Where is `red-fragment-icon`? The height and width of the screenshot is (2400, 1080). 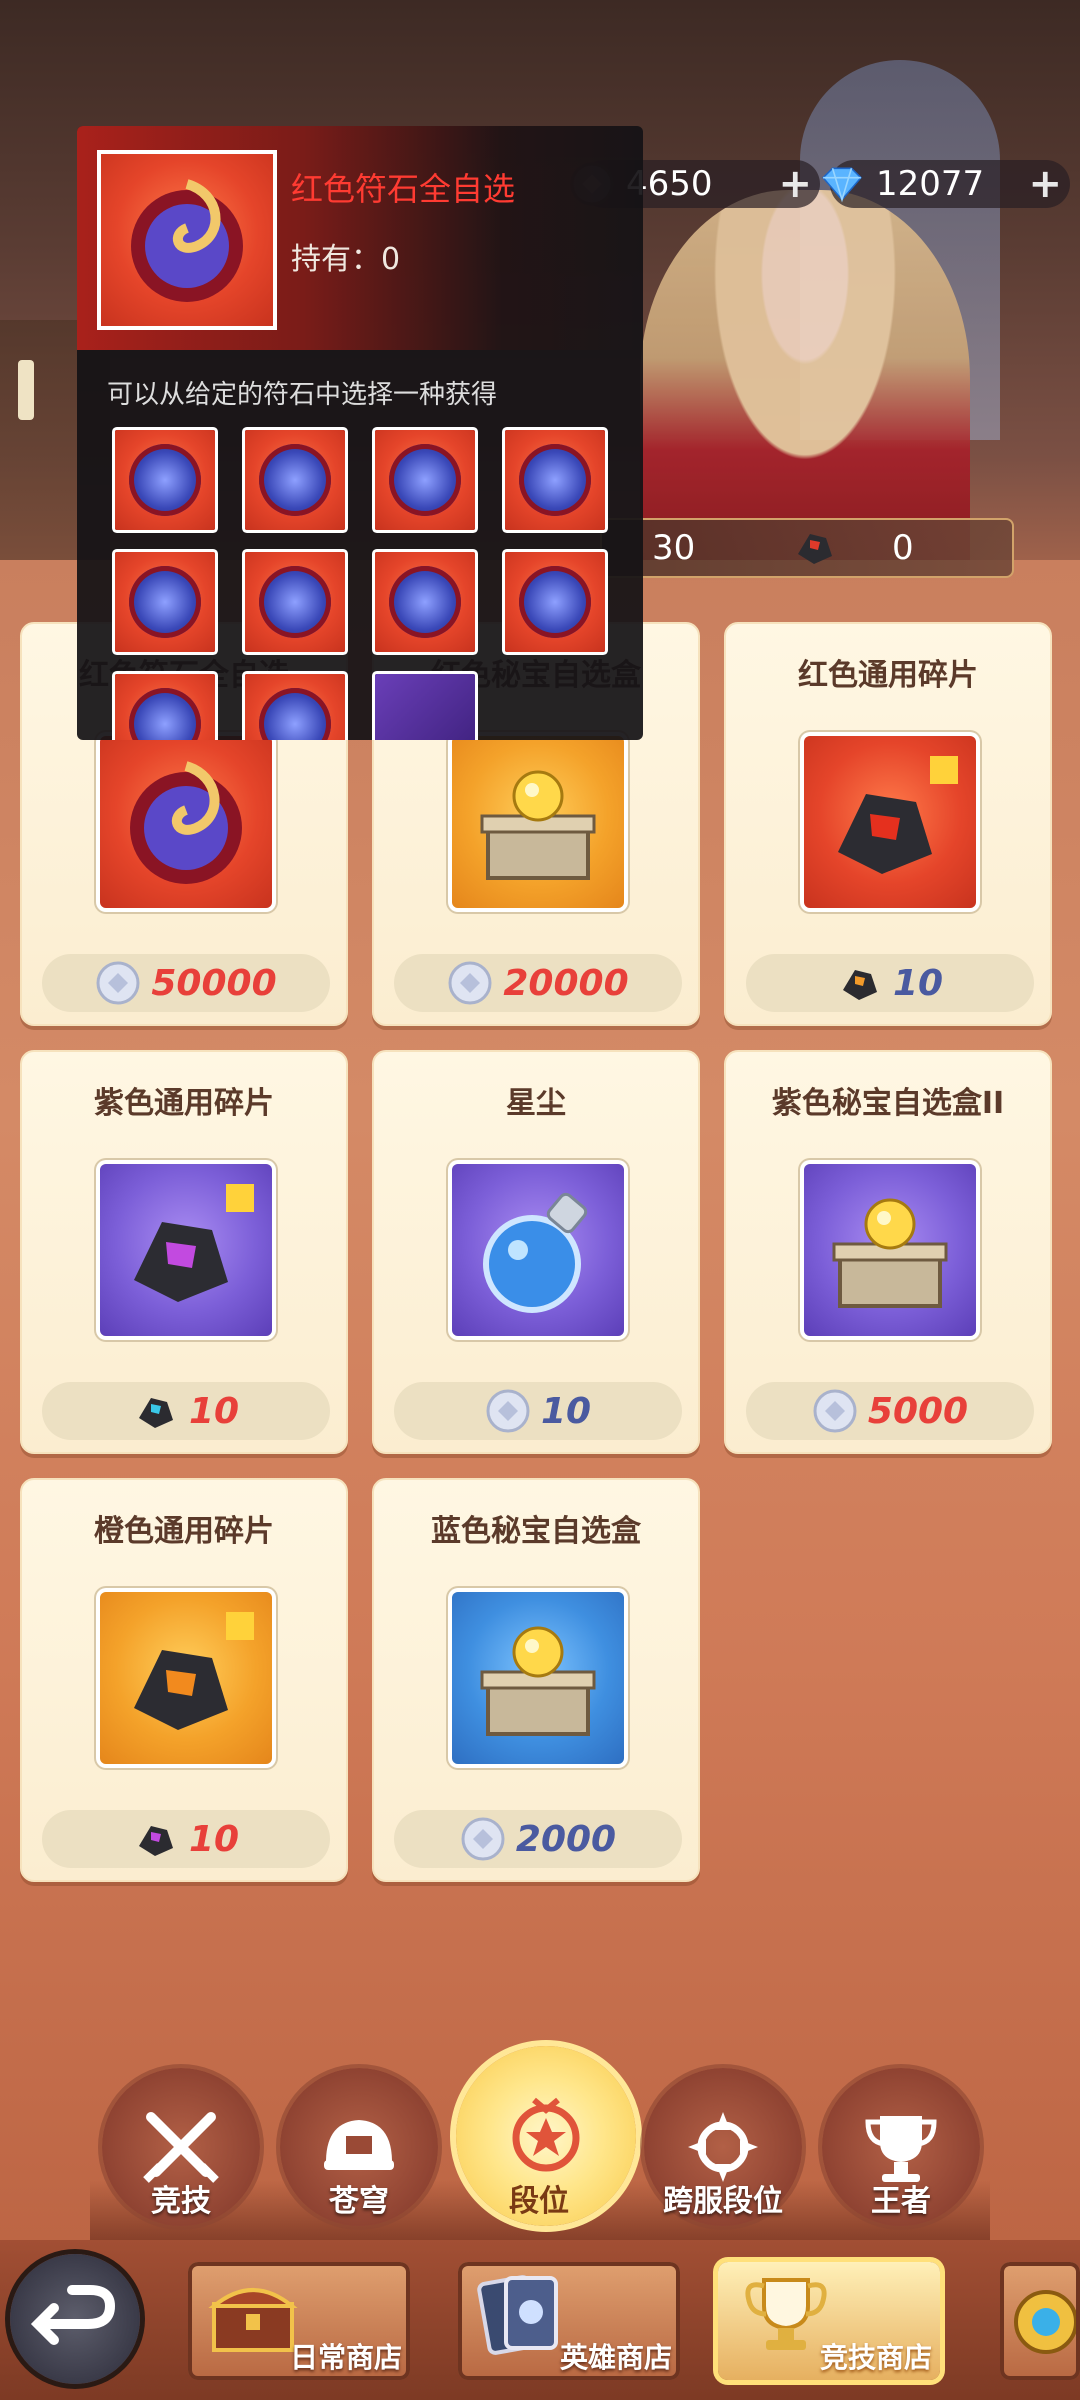 red-fragment-icon is located at coordinates (890, 822).